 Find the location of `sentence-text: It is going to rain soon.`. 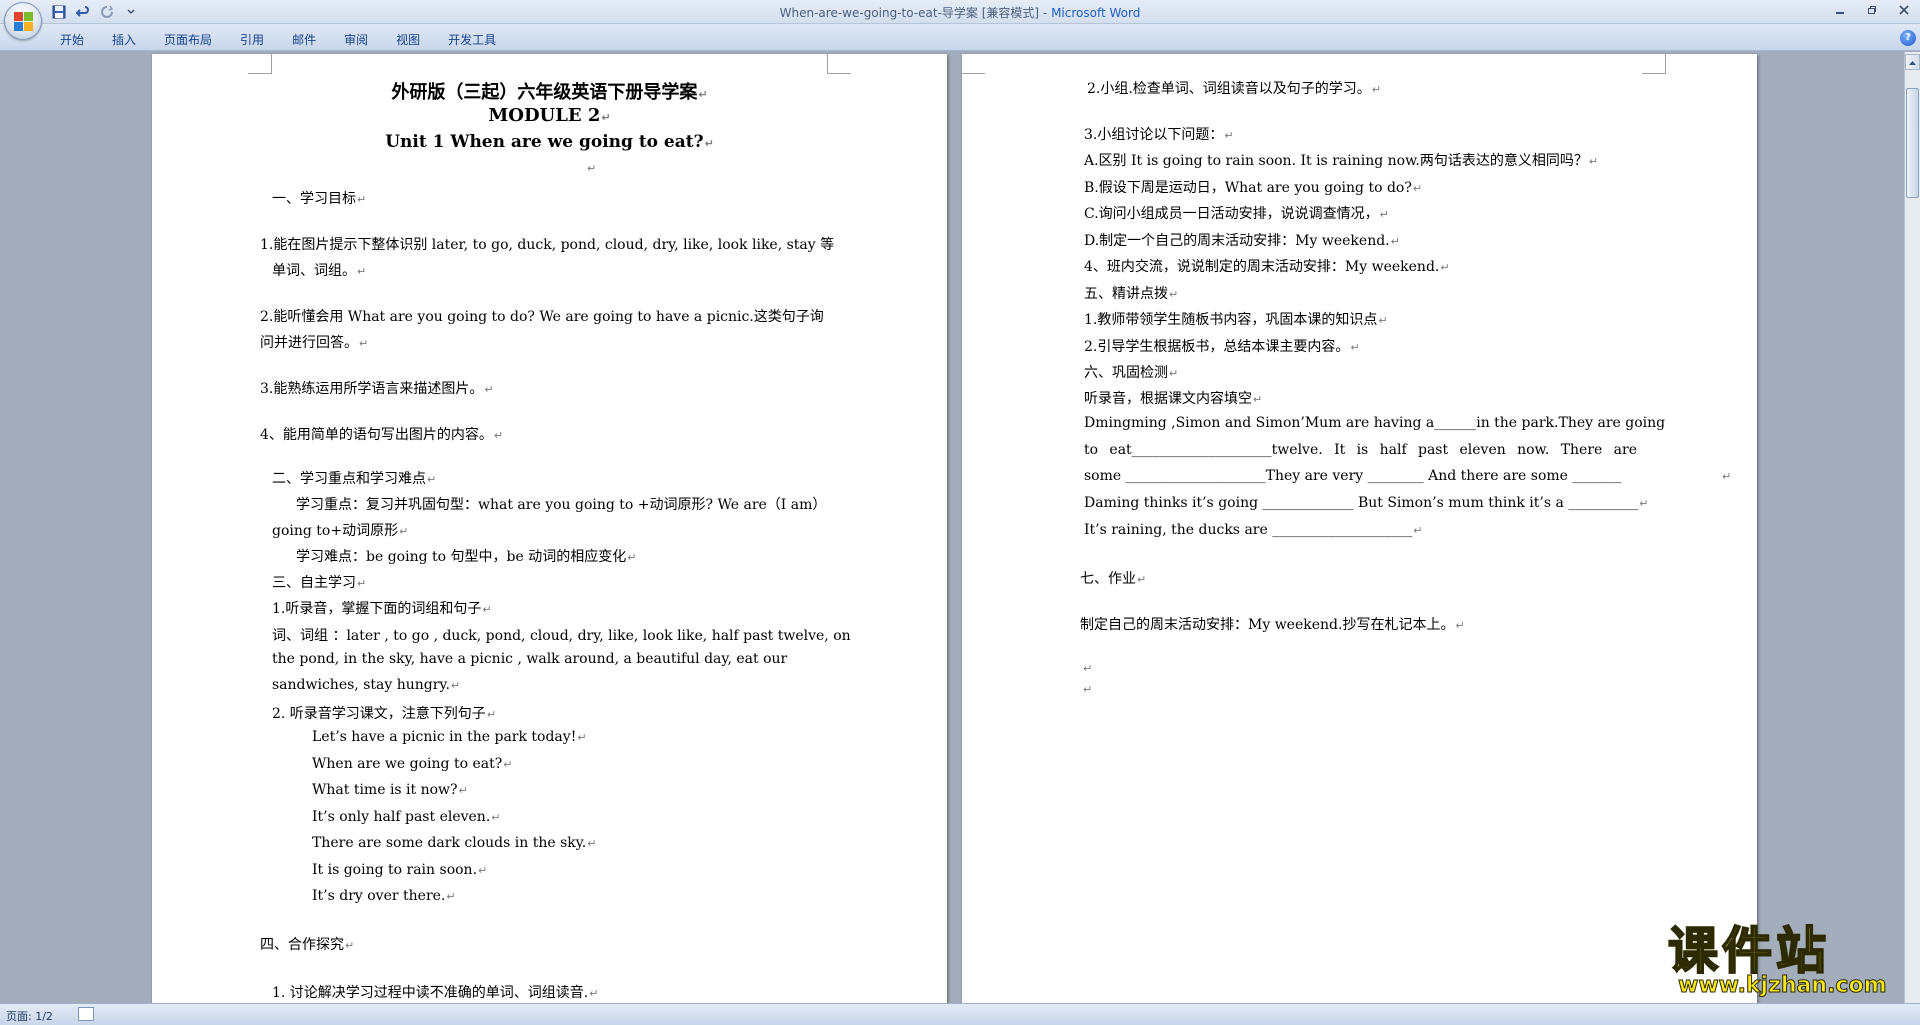

sentence-text: It is going to rain soon. is located at coordinates (395, 870).